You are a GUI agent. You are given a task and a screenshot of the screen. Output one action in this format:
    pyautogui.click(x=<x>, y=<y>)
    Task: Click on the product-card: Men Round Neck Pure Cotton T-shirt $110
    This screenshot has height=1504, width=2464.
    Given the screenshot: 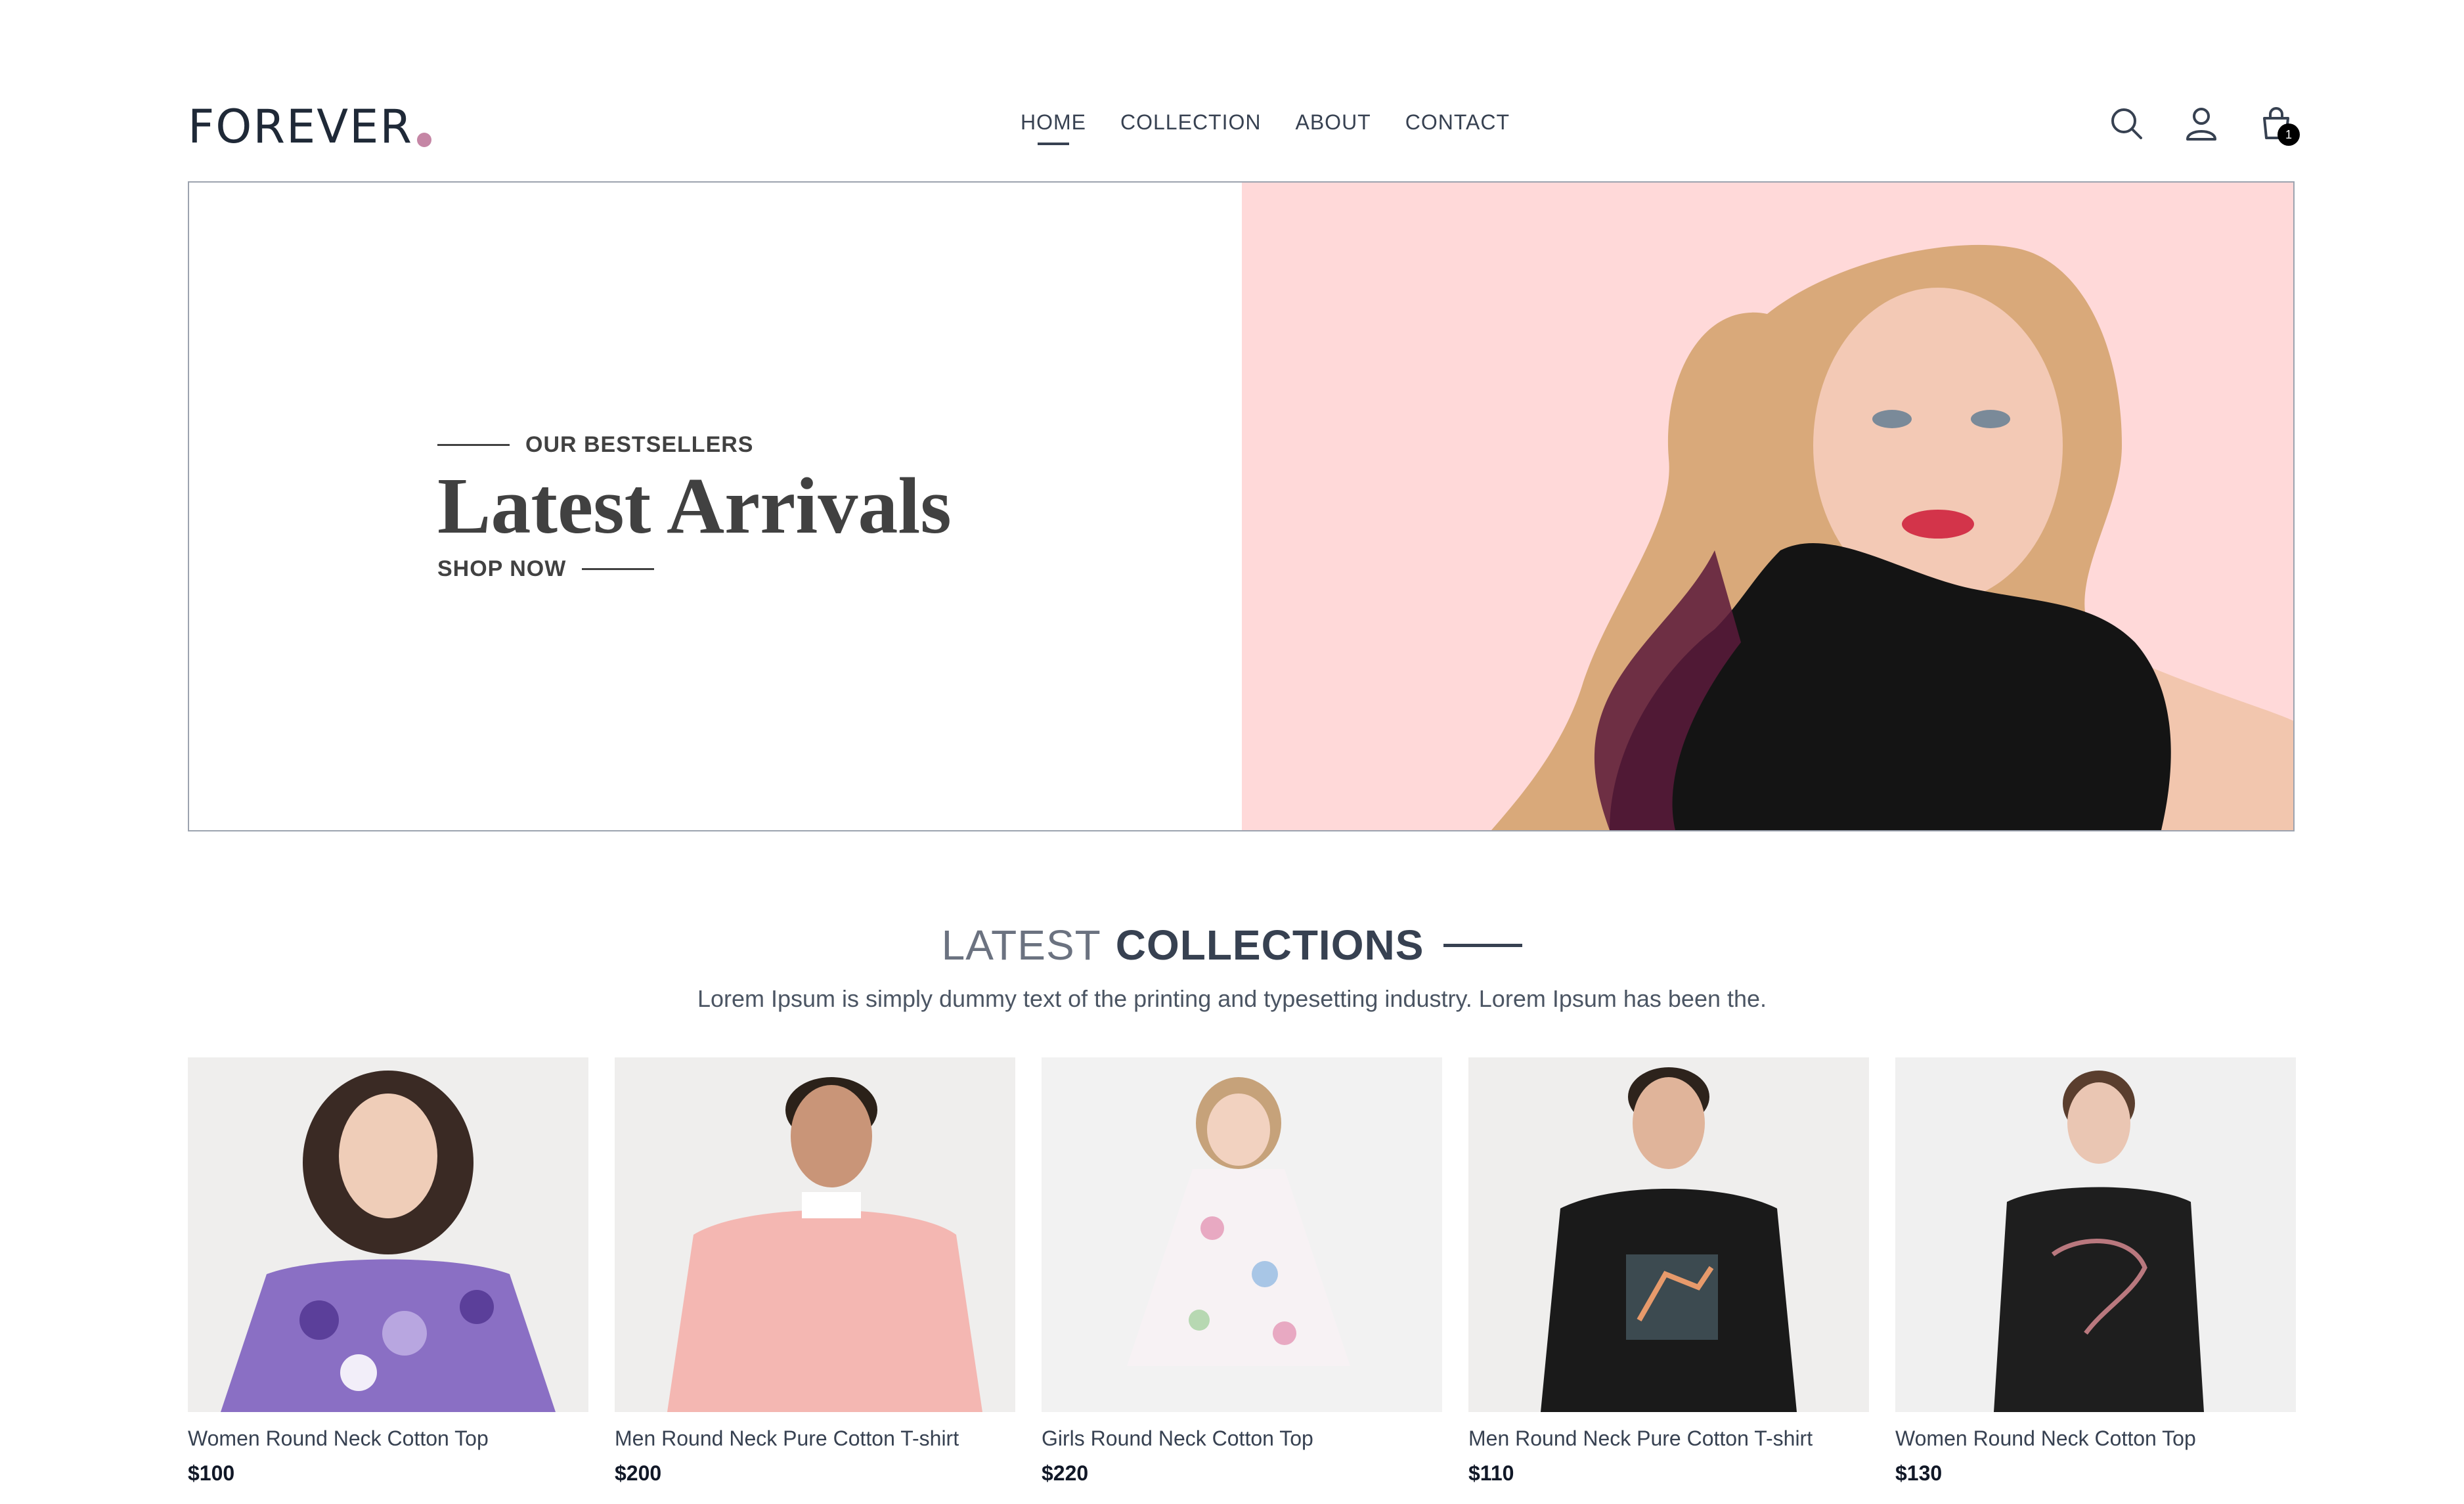 What is the action you would take?
    pyautogui.click(x=1668, y=1271)
    